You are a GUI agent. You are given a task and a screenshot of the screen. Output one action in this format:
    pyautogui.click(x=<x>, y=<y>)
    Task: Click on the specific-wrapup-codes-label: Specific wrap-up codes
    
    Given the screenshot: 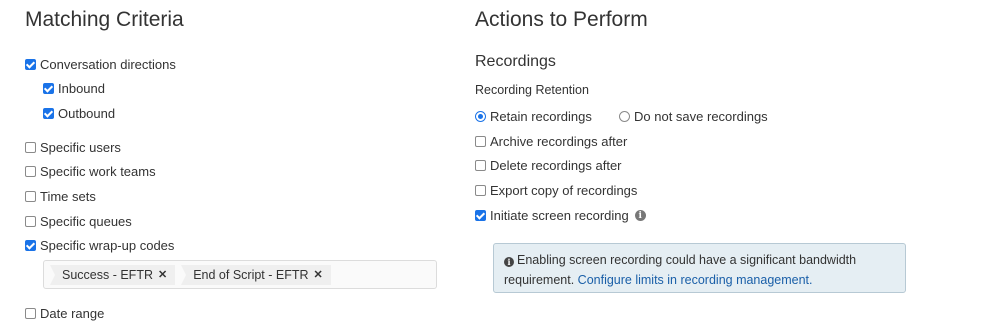 What is the action you would take?
    pyautogui.click(x=107, y=245)
    